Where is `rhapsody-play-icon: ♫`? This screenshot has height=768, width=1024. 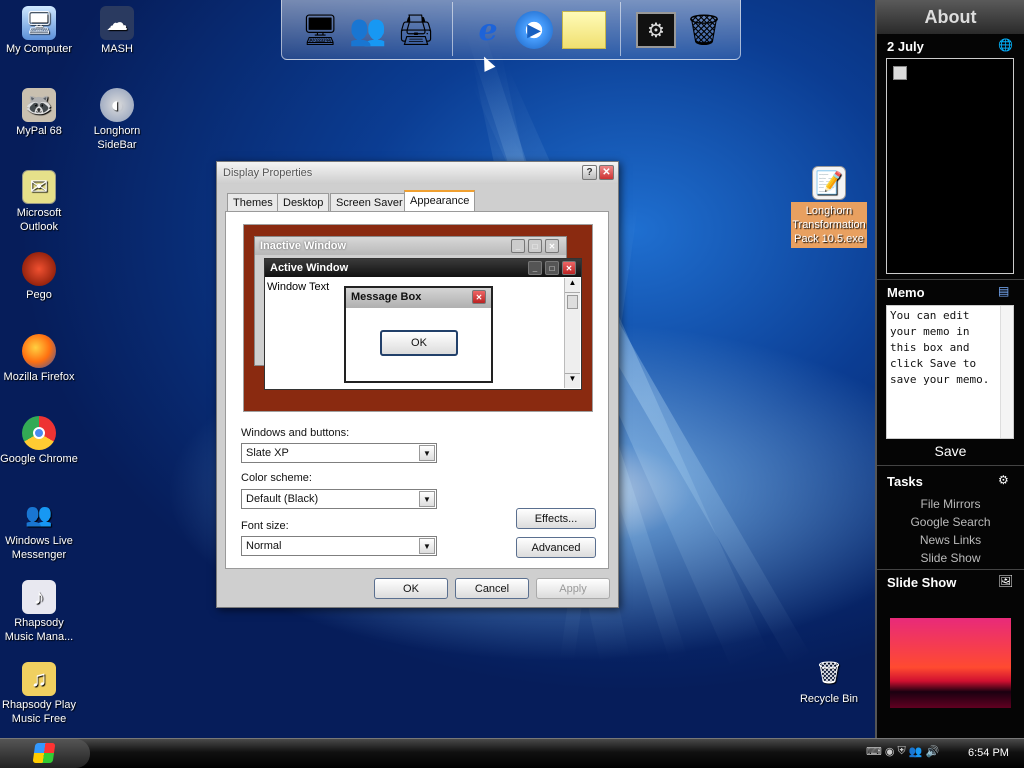 rhapsody-play-icon: ♫ is located at coordinates (39, 679).